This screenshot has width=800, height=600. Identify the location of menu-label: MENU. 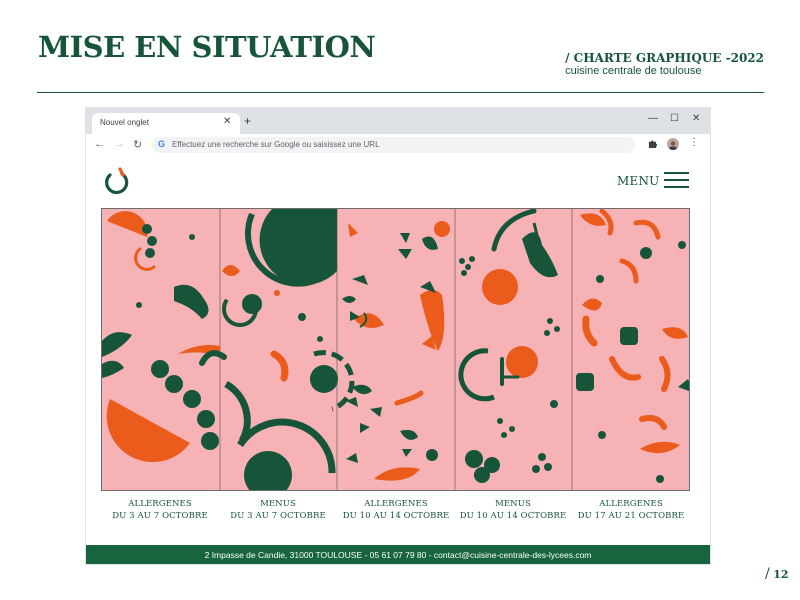
(638, 181).